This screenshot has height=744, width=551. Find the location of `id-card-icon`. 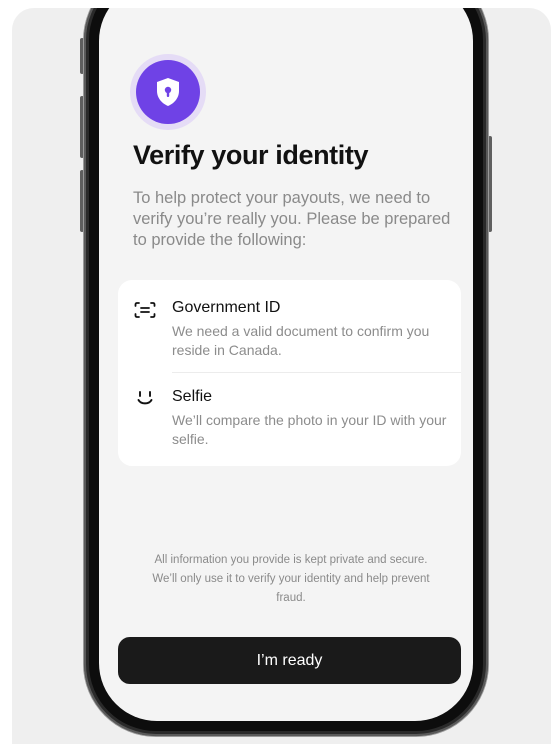

id-card-icon is located at coordinates (145, 310).